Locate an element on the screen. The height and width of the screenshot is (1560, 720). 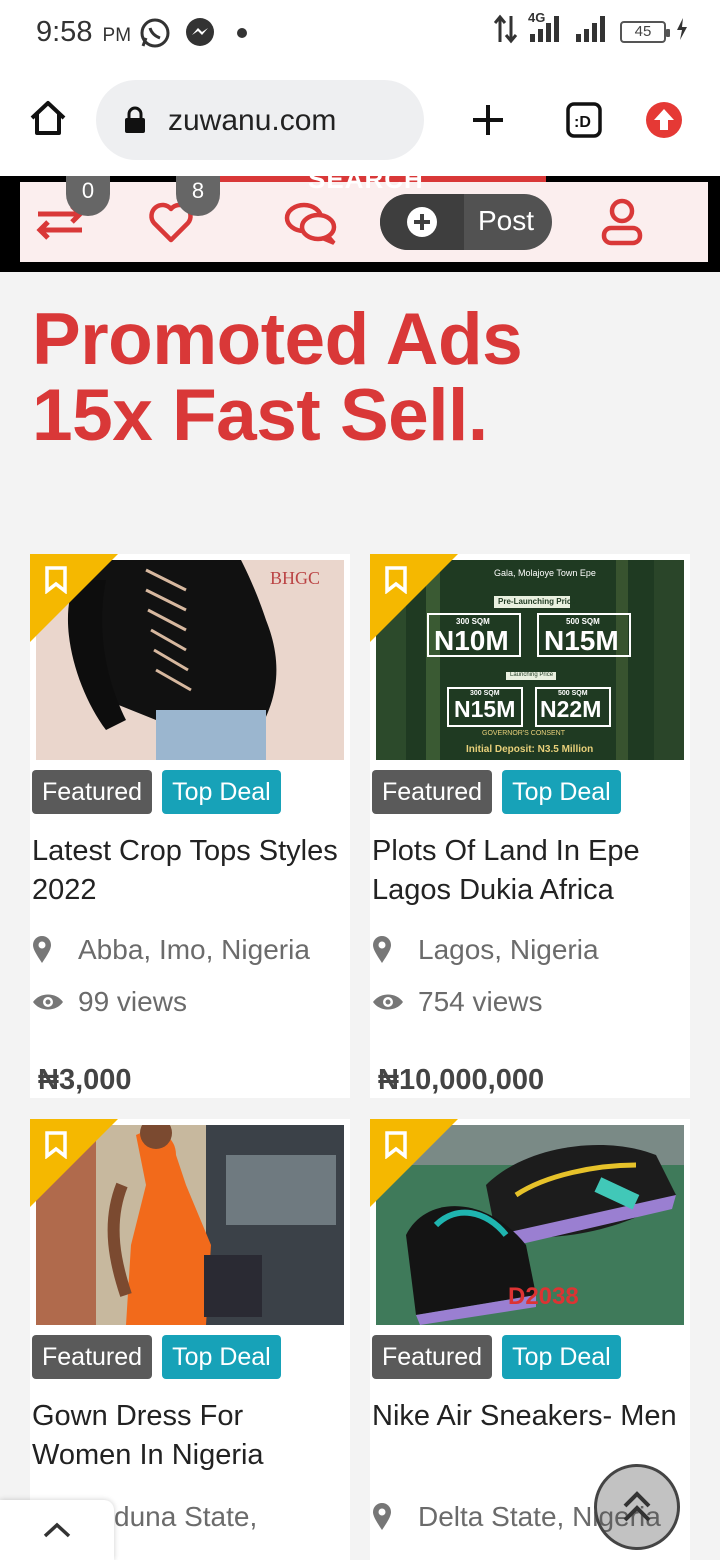
listing-location: Abba, Imo, Nigeria is located at coordinates (171, 950).